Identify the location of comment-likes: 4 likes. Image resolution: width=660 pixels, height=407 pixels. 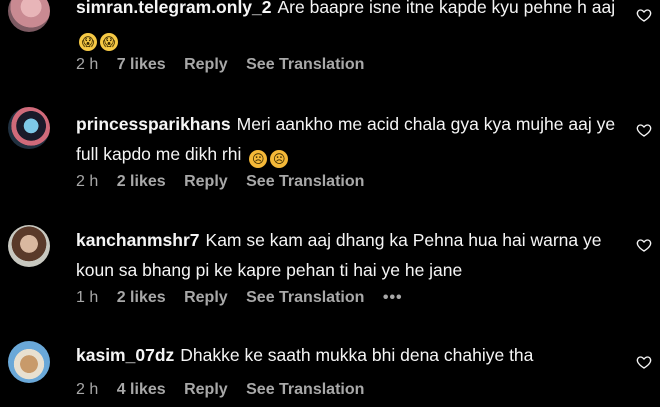
(141, 389).